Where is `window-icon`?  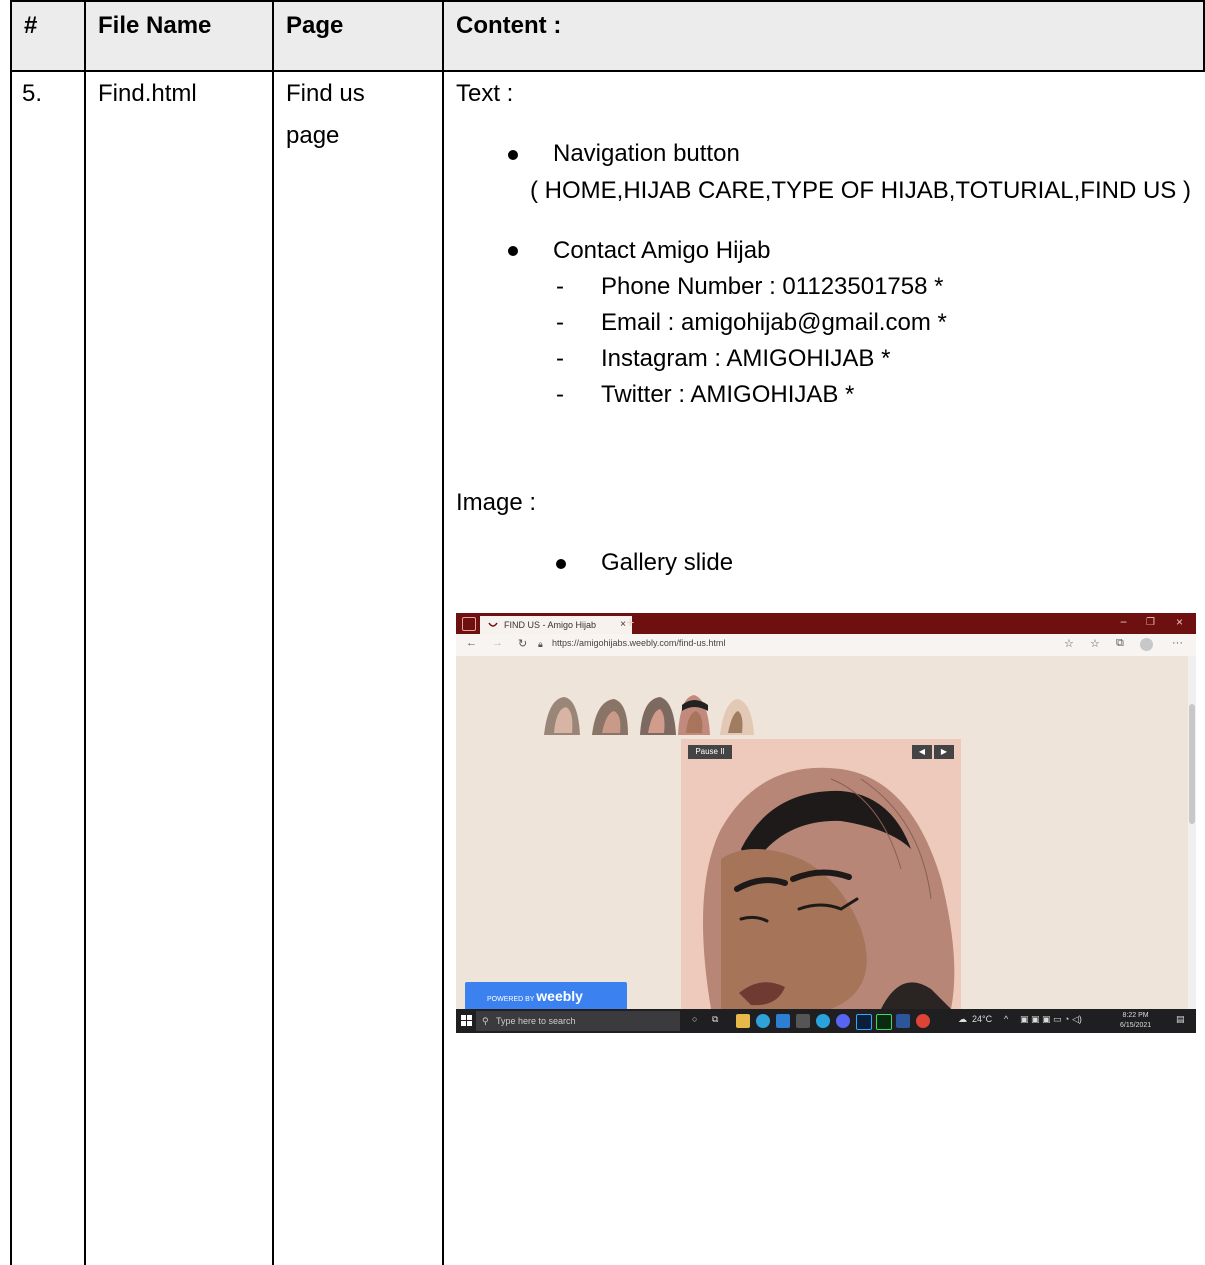
window-icon is located at coordinates (469, 624).